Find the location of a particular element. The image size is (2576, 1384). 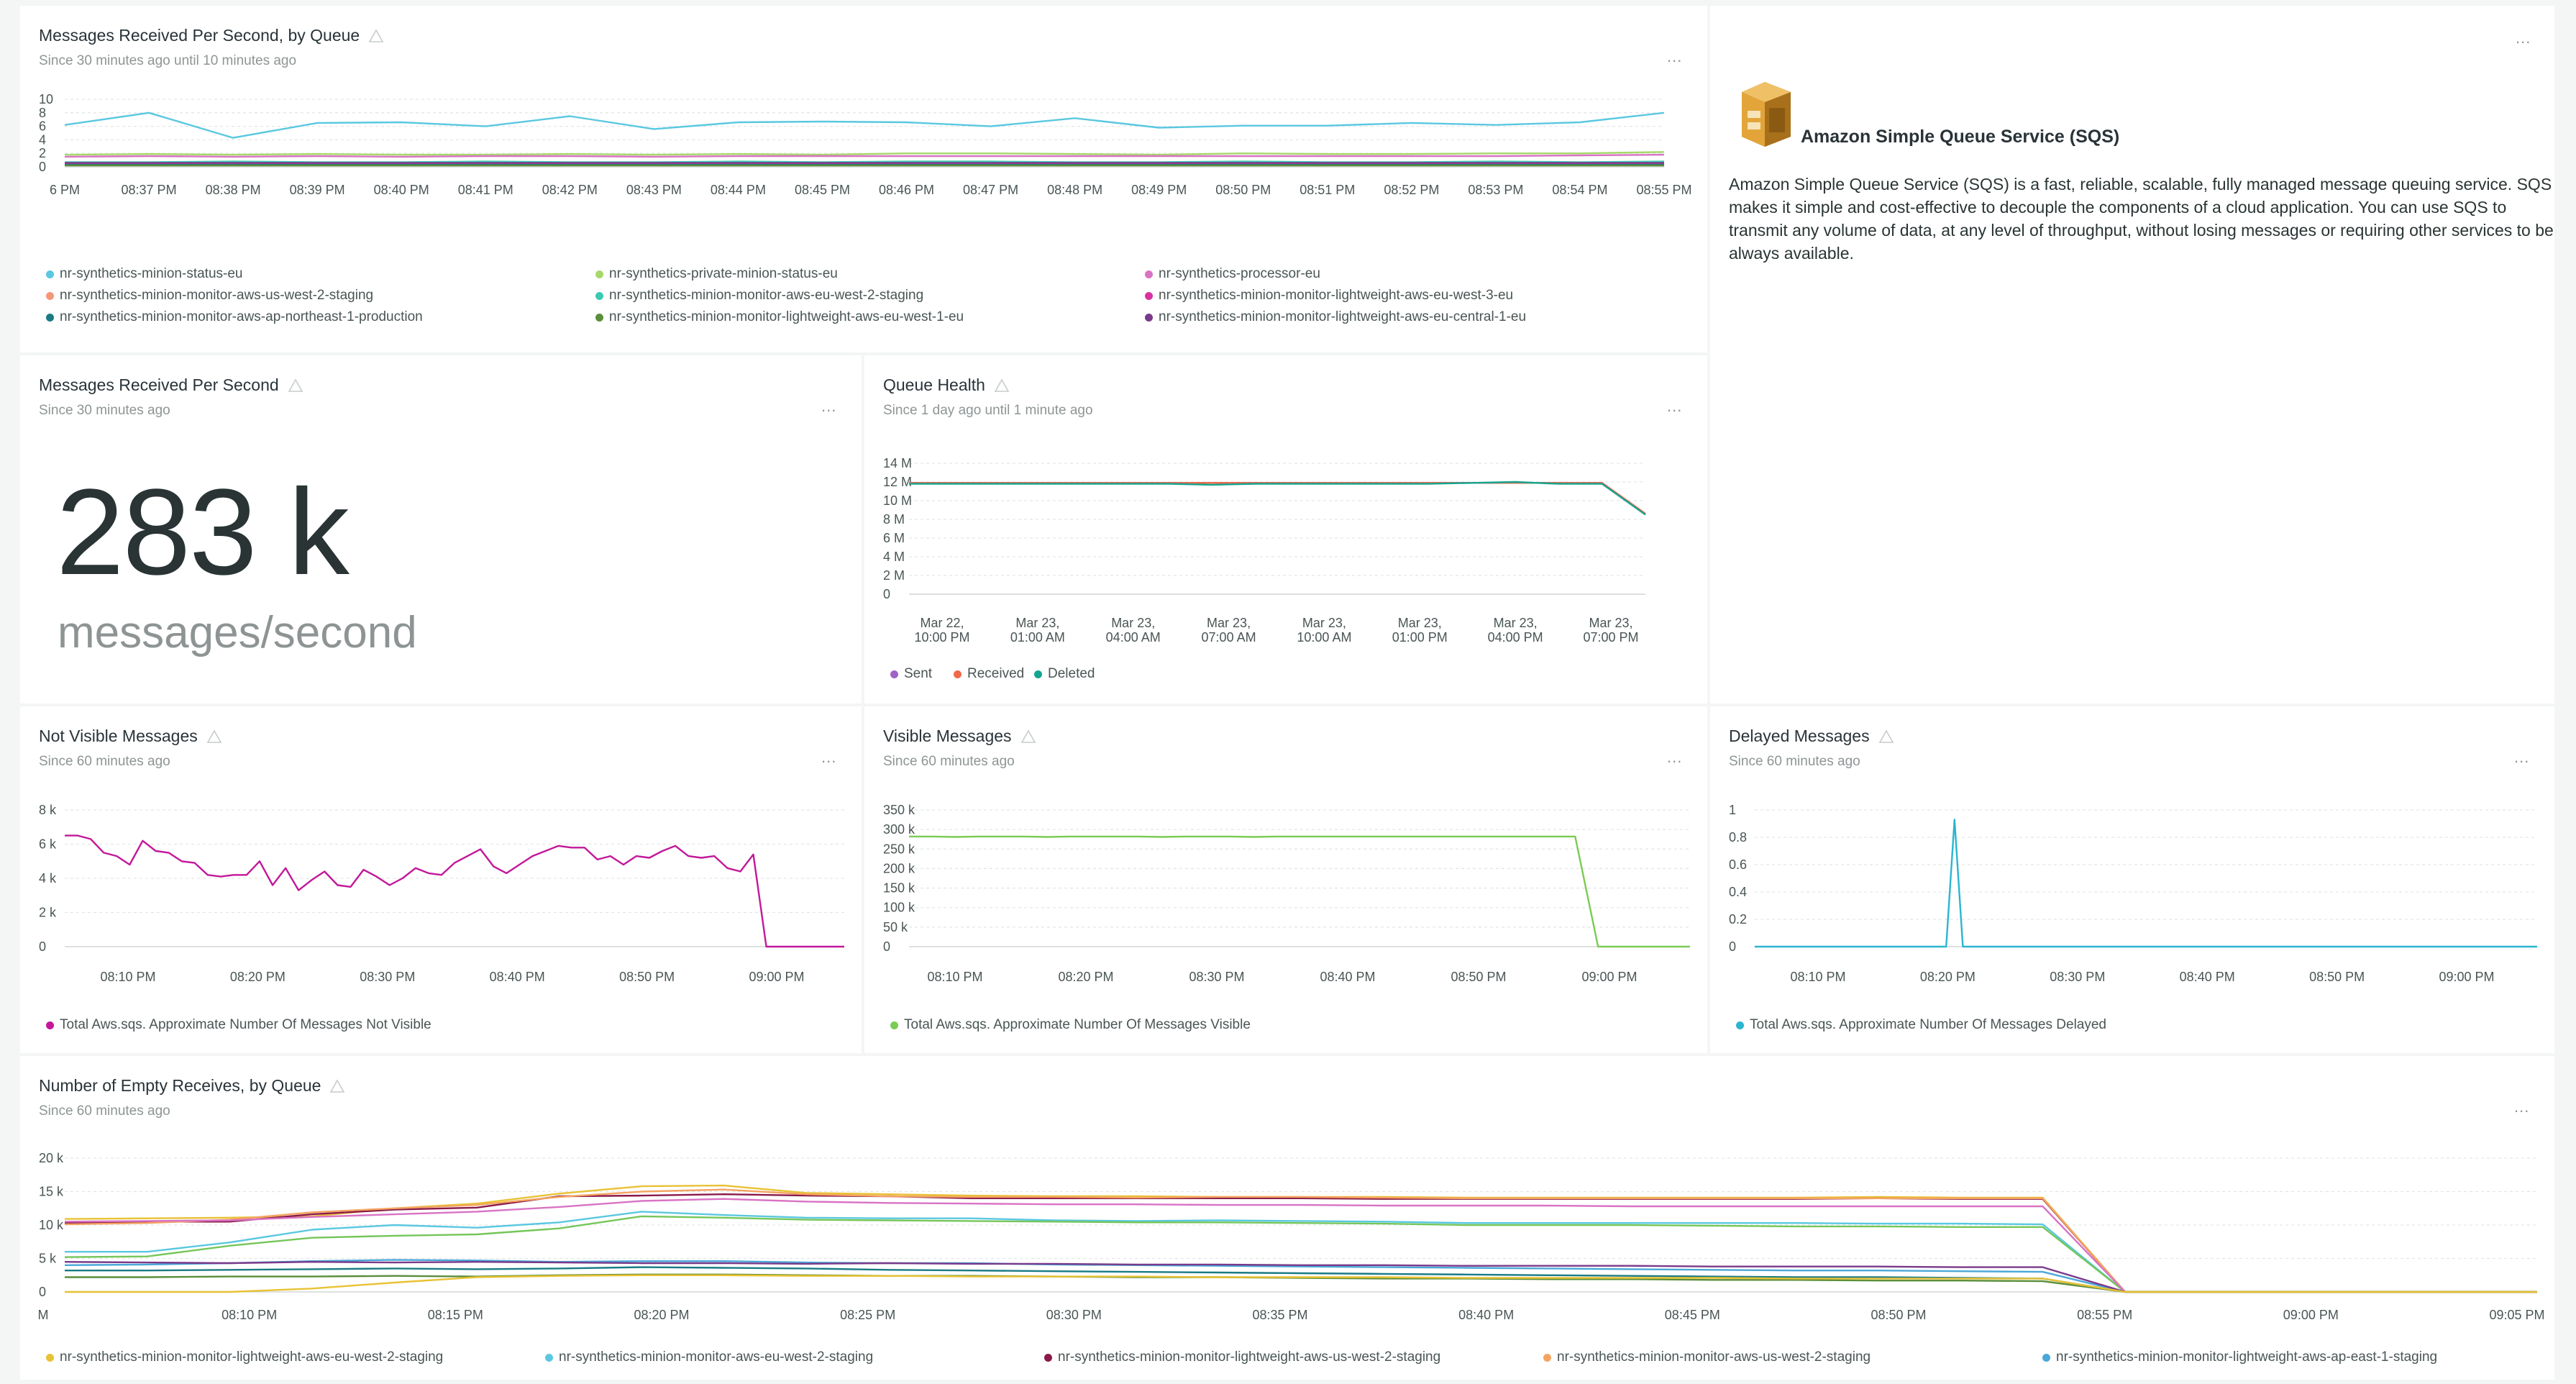

x-tick-label: 08:35 PM is located at coordinates (1279, 1315).